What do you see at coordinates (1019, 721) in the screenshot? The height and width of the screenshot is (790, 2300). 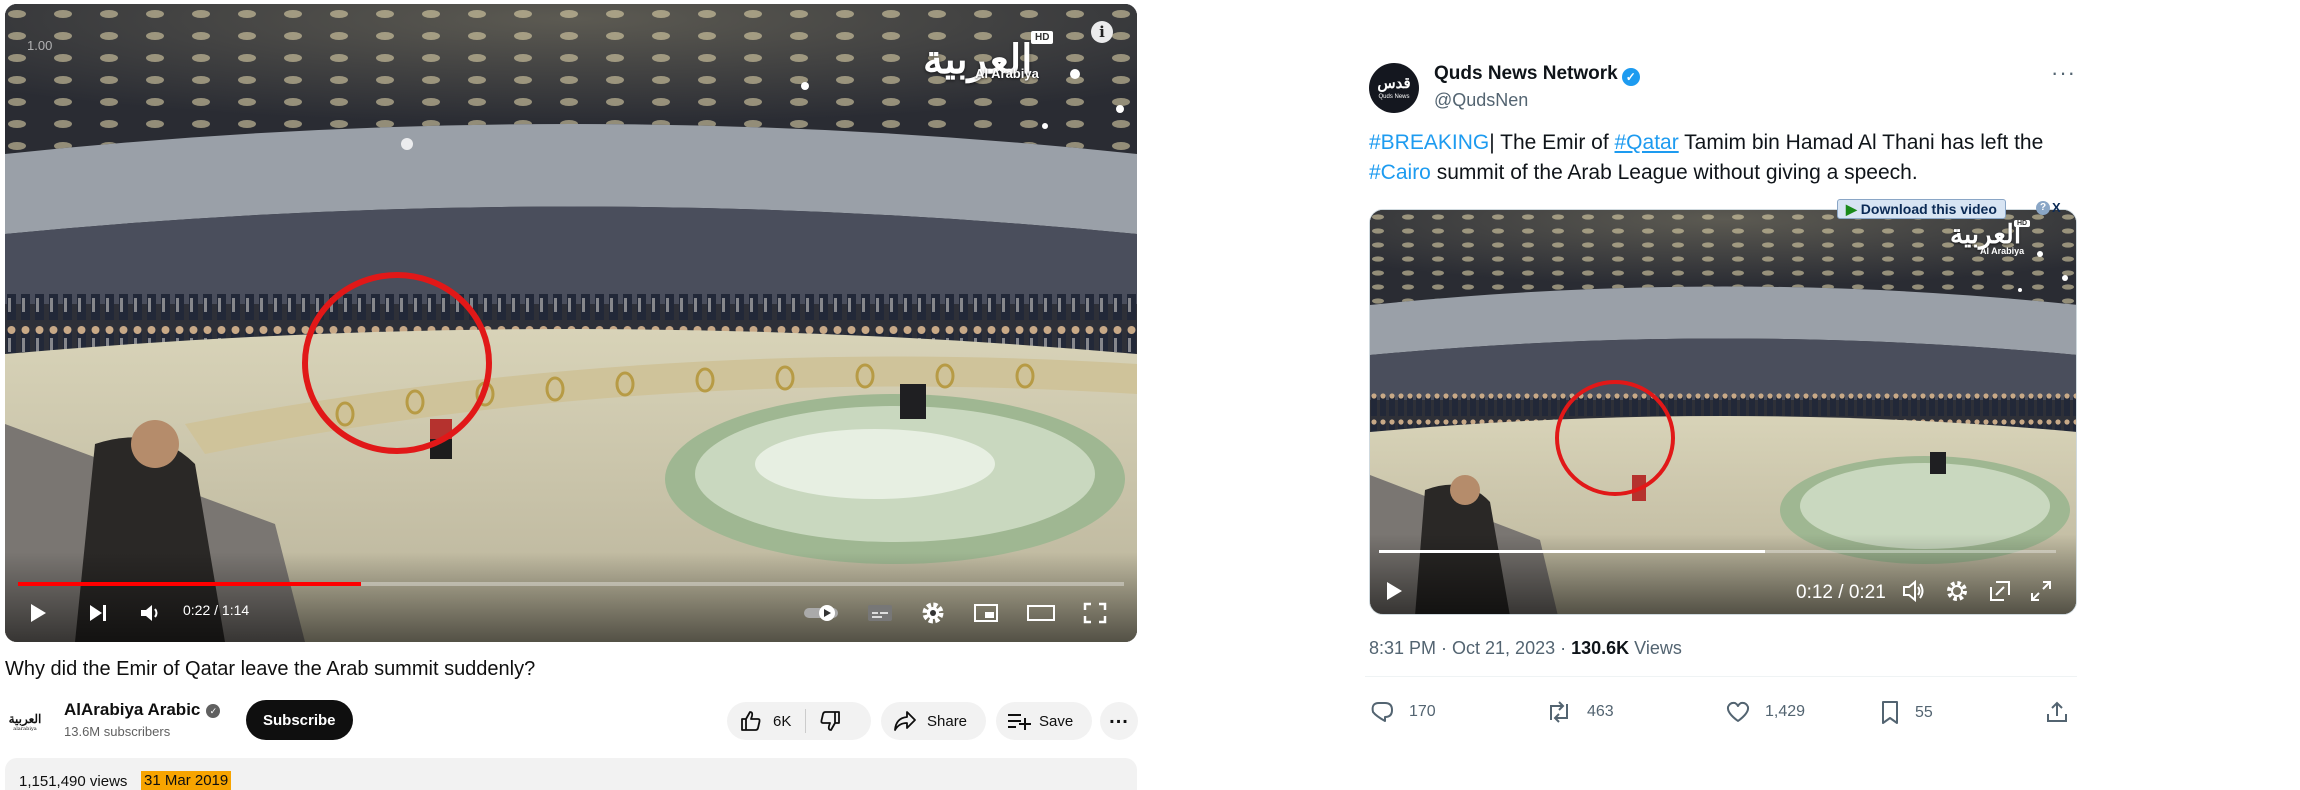 I see `save-playlist-add-icon` at bounding box center [1019, 721].